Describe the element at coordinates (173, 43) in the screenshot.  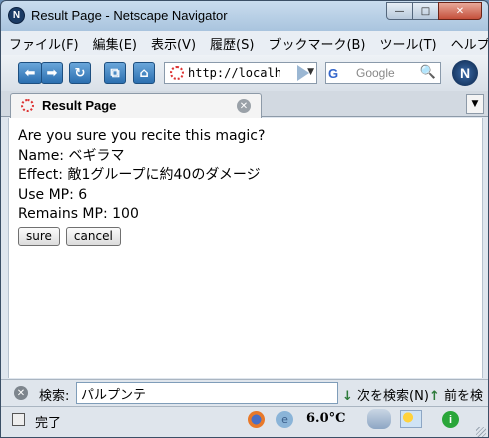
I see `menu-view: 表示(V)` at that location.